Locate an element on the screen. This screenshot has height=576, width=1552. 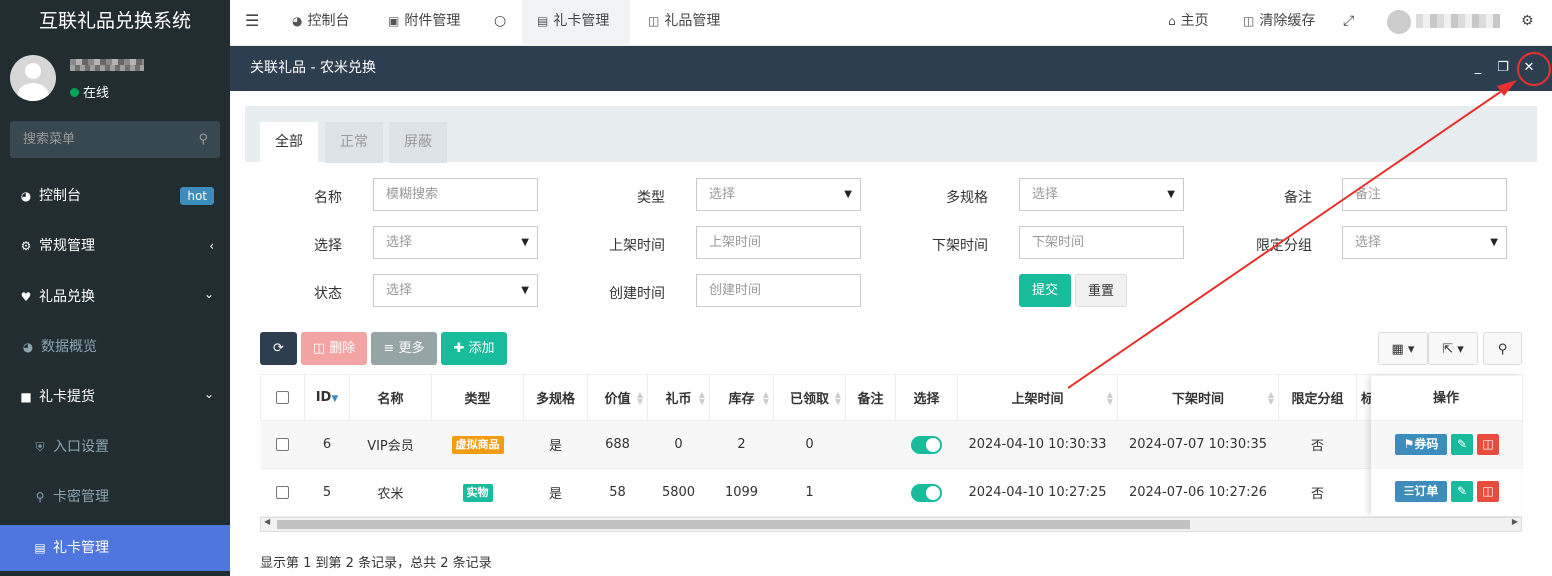
sidebar-item-card-pickup: ■ 礼卡提货 ⌄ is located at coordinates (115, 397).